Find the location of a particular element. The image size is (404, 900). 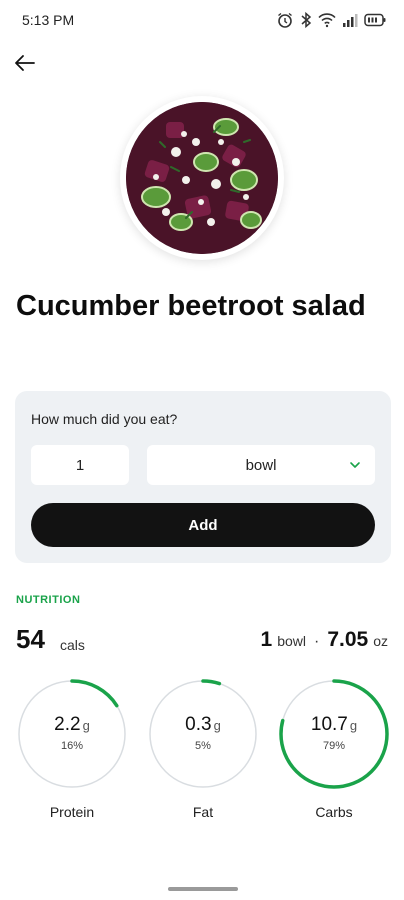

battery-icon is located at coordinates (375, 20).